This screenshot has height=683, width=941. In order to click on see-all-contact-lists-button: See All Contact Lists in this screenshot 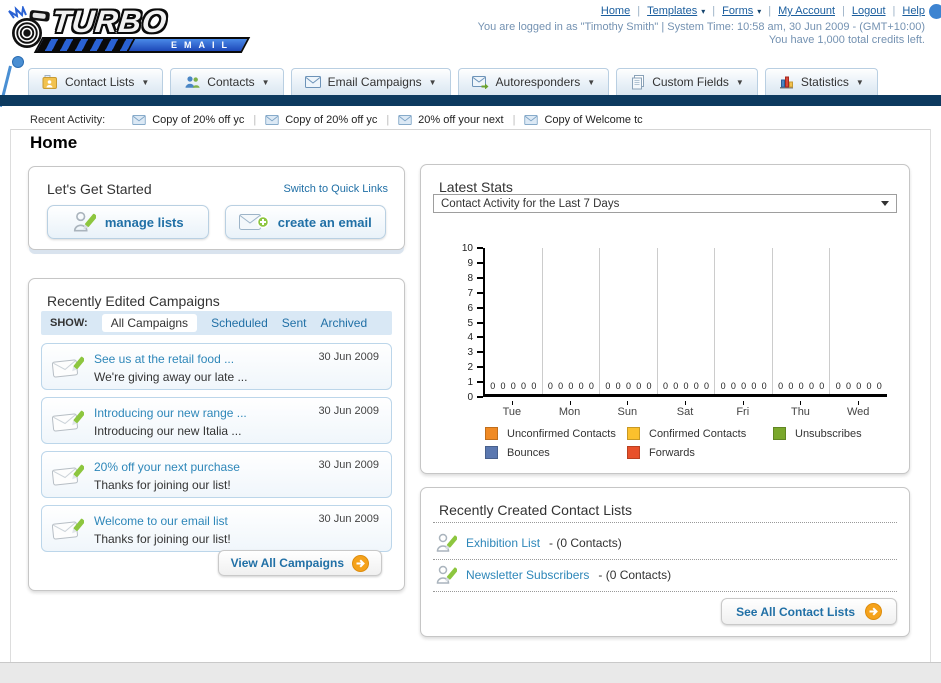, I will do `click(809, 611)`.